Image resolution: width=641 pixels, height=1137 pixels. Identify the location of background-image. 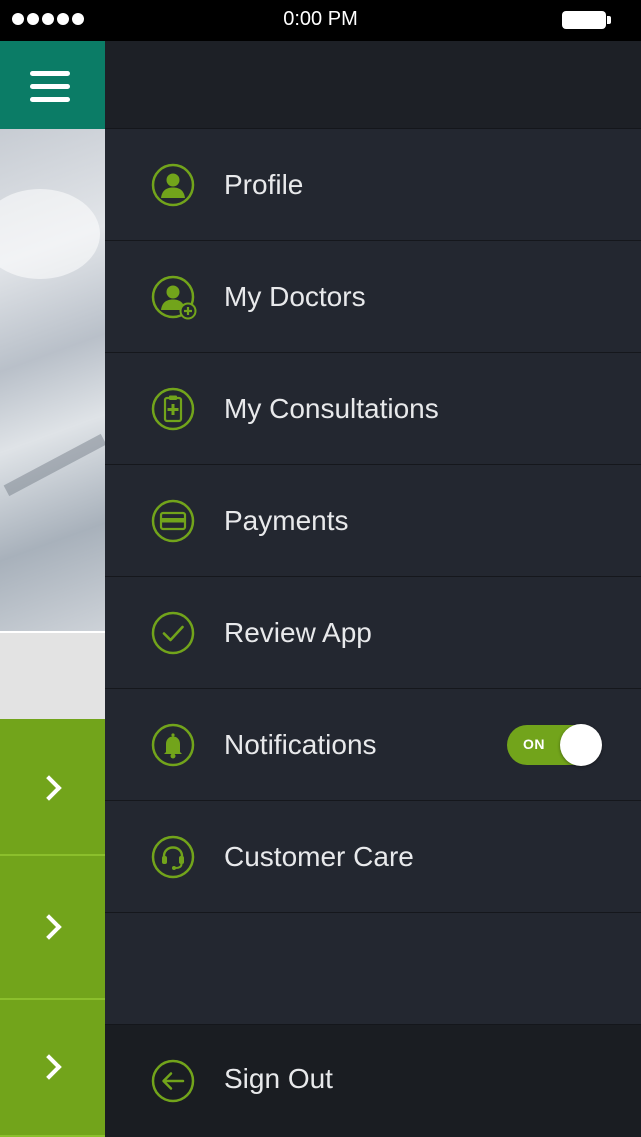
(52, 380).